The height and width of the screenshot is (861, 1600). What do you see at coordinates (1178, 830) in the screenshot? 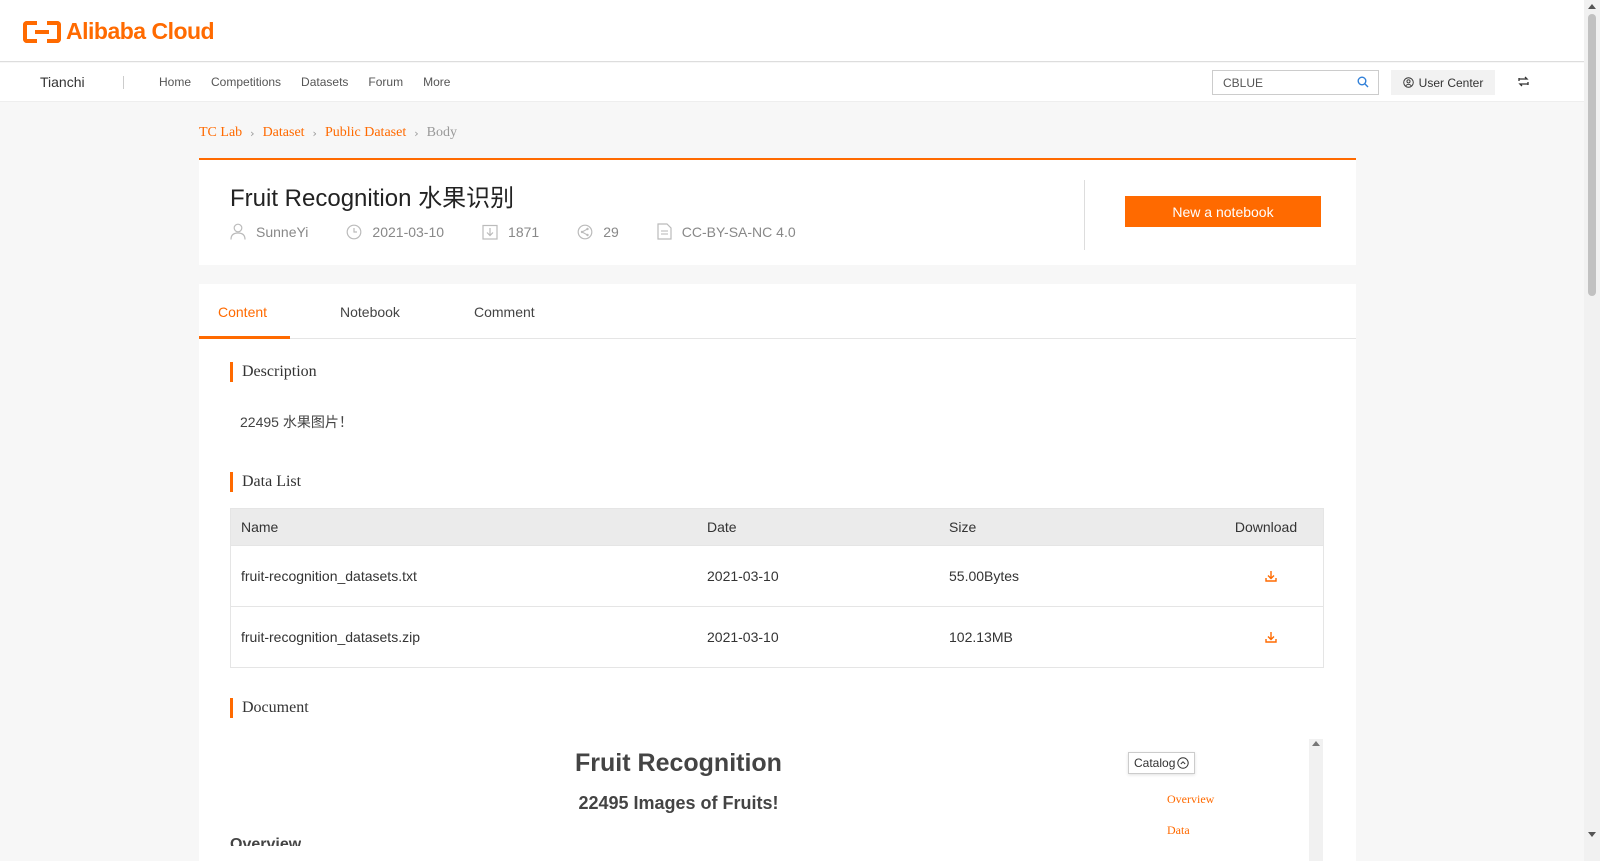
I see `catalog-item-data: Data` at bounding box center [1178, 830].